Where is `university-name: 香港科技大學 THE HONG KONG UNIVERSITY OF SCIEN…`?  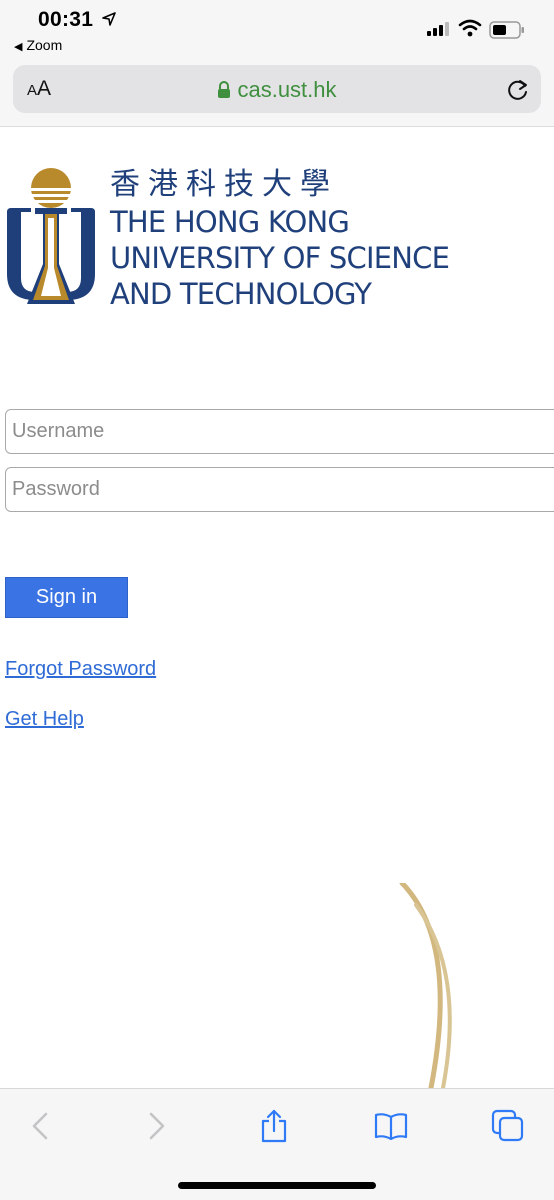
university-name: 香港科技大學 THE HONG KONG UNIVERSITY OF SCIEN… is located at coordinates (280, 239).